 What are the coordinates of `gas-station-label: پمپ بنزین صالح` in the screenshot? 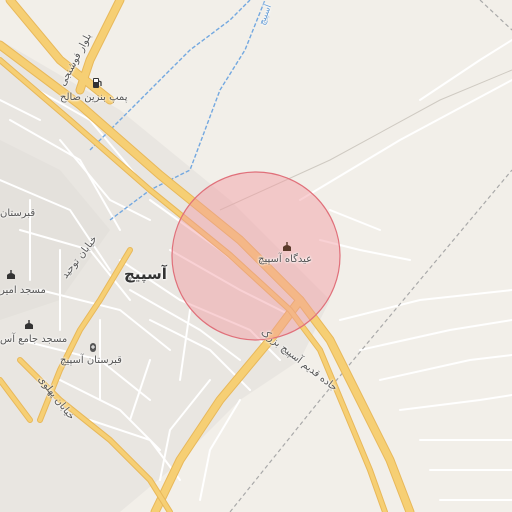 It's located at (94, 97).